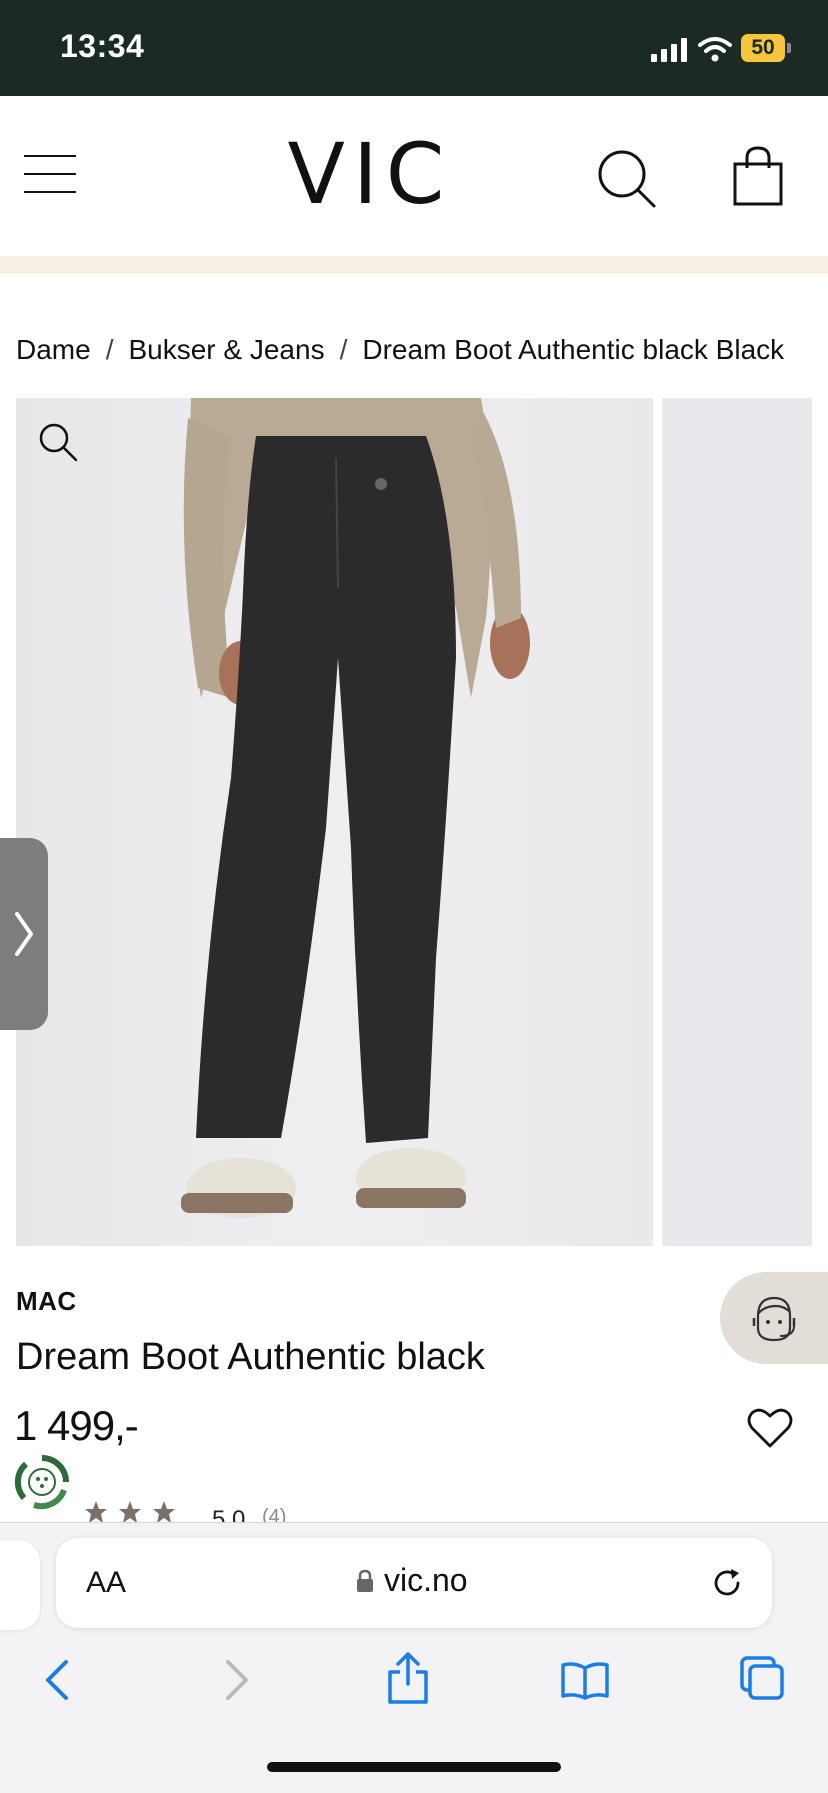  What do you see at coordinates (762, 1678) in the screenshot?
I see `tabs-overview-icon` at bounding box center [762, 1678].